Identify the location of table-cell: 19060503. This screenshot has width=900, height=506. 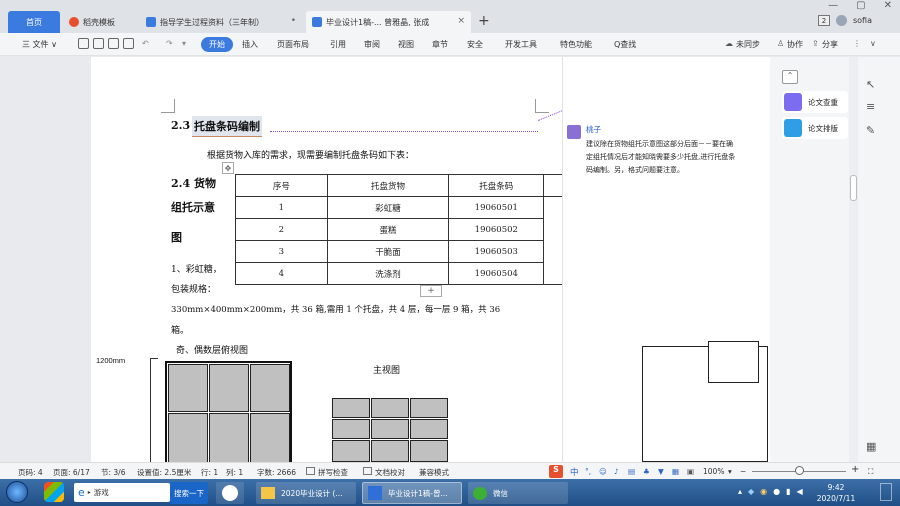
(496, 251).